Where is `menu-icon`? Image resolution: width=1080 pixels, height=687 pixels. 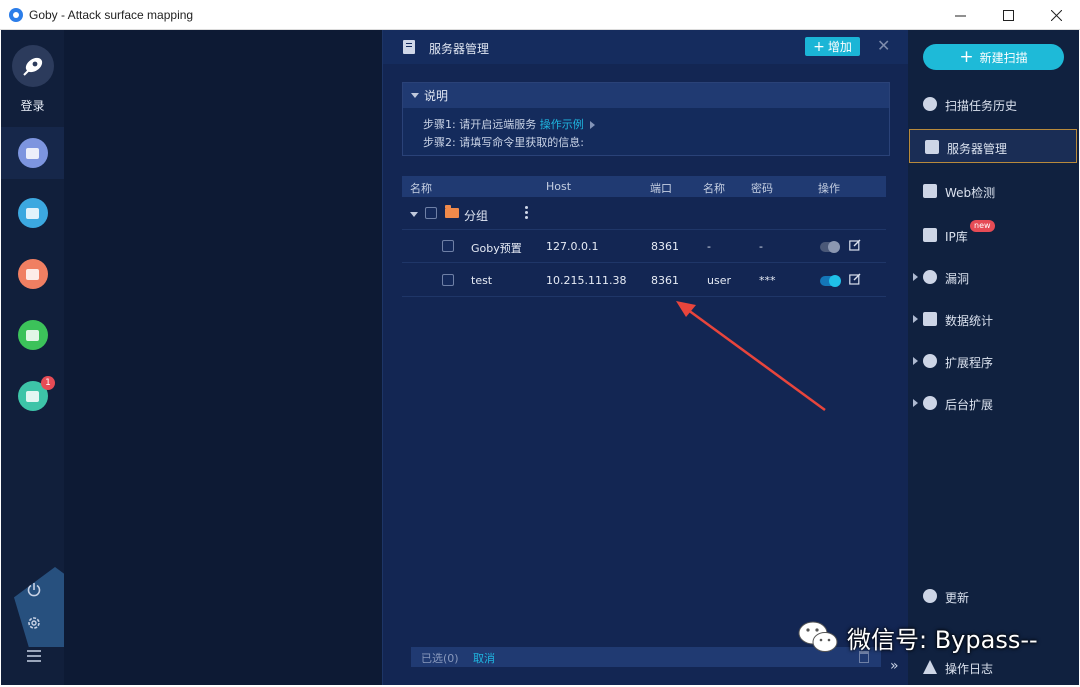
menu-icon is located at coordinates (34, 656).